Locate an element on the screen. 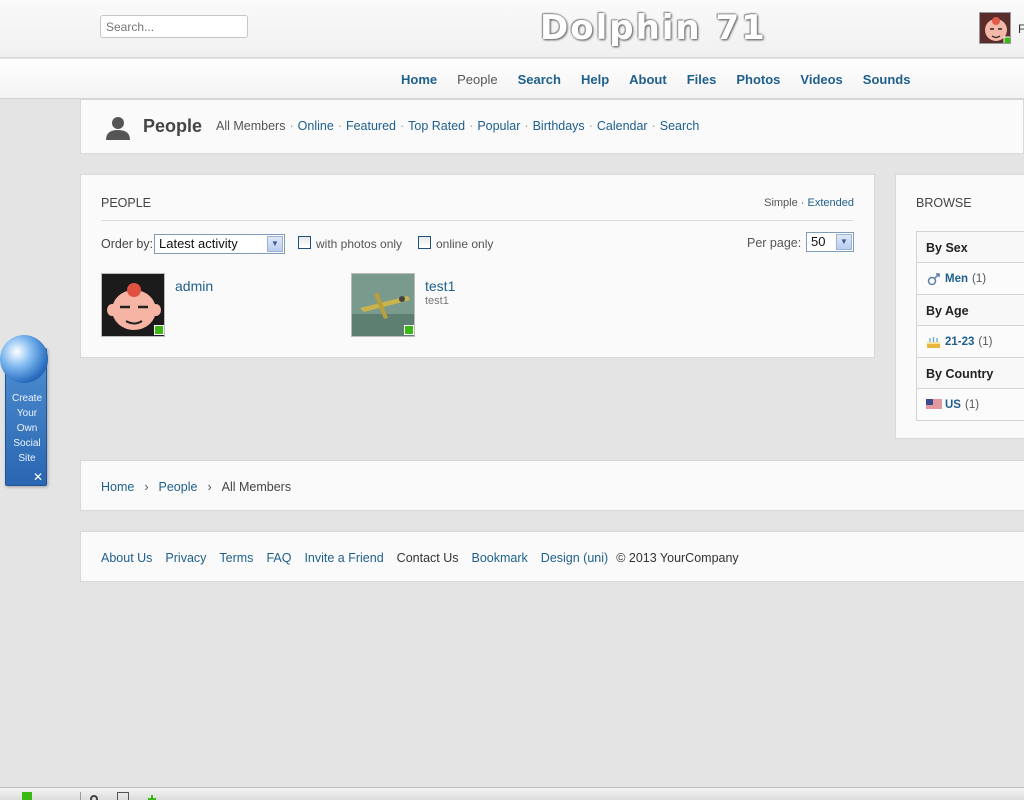 This screenshot has width=1024, height=800. user-avatar is located at coordinates (995, 28).